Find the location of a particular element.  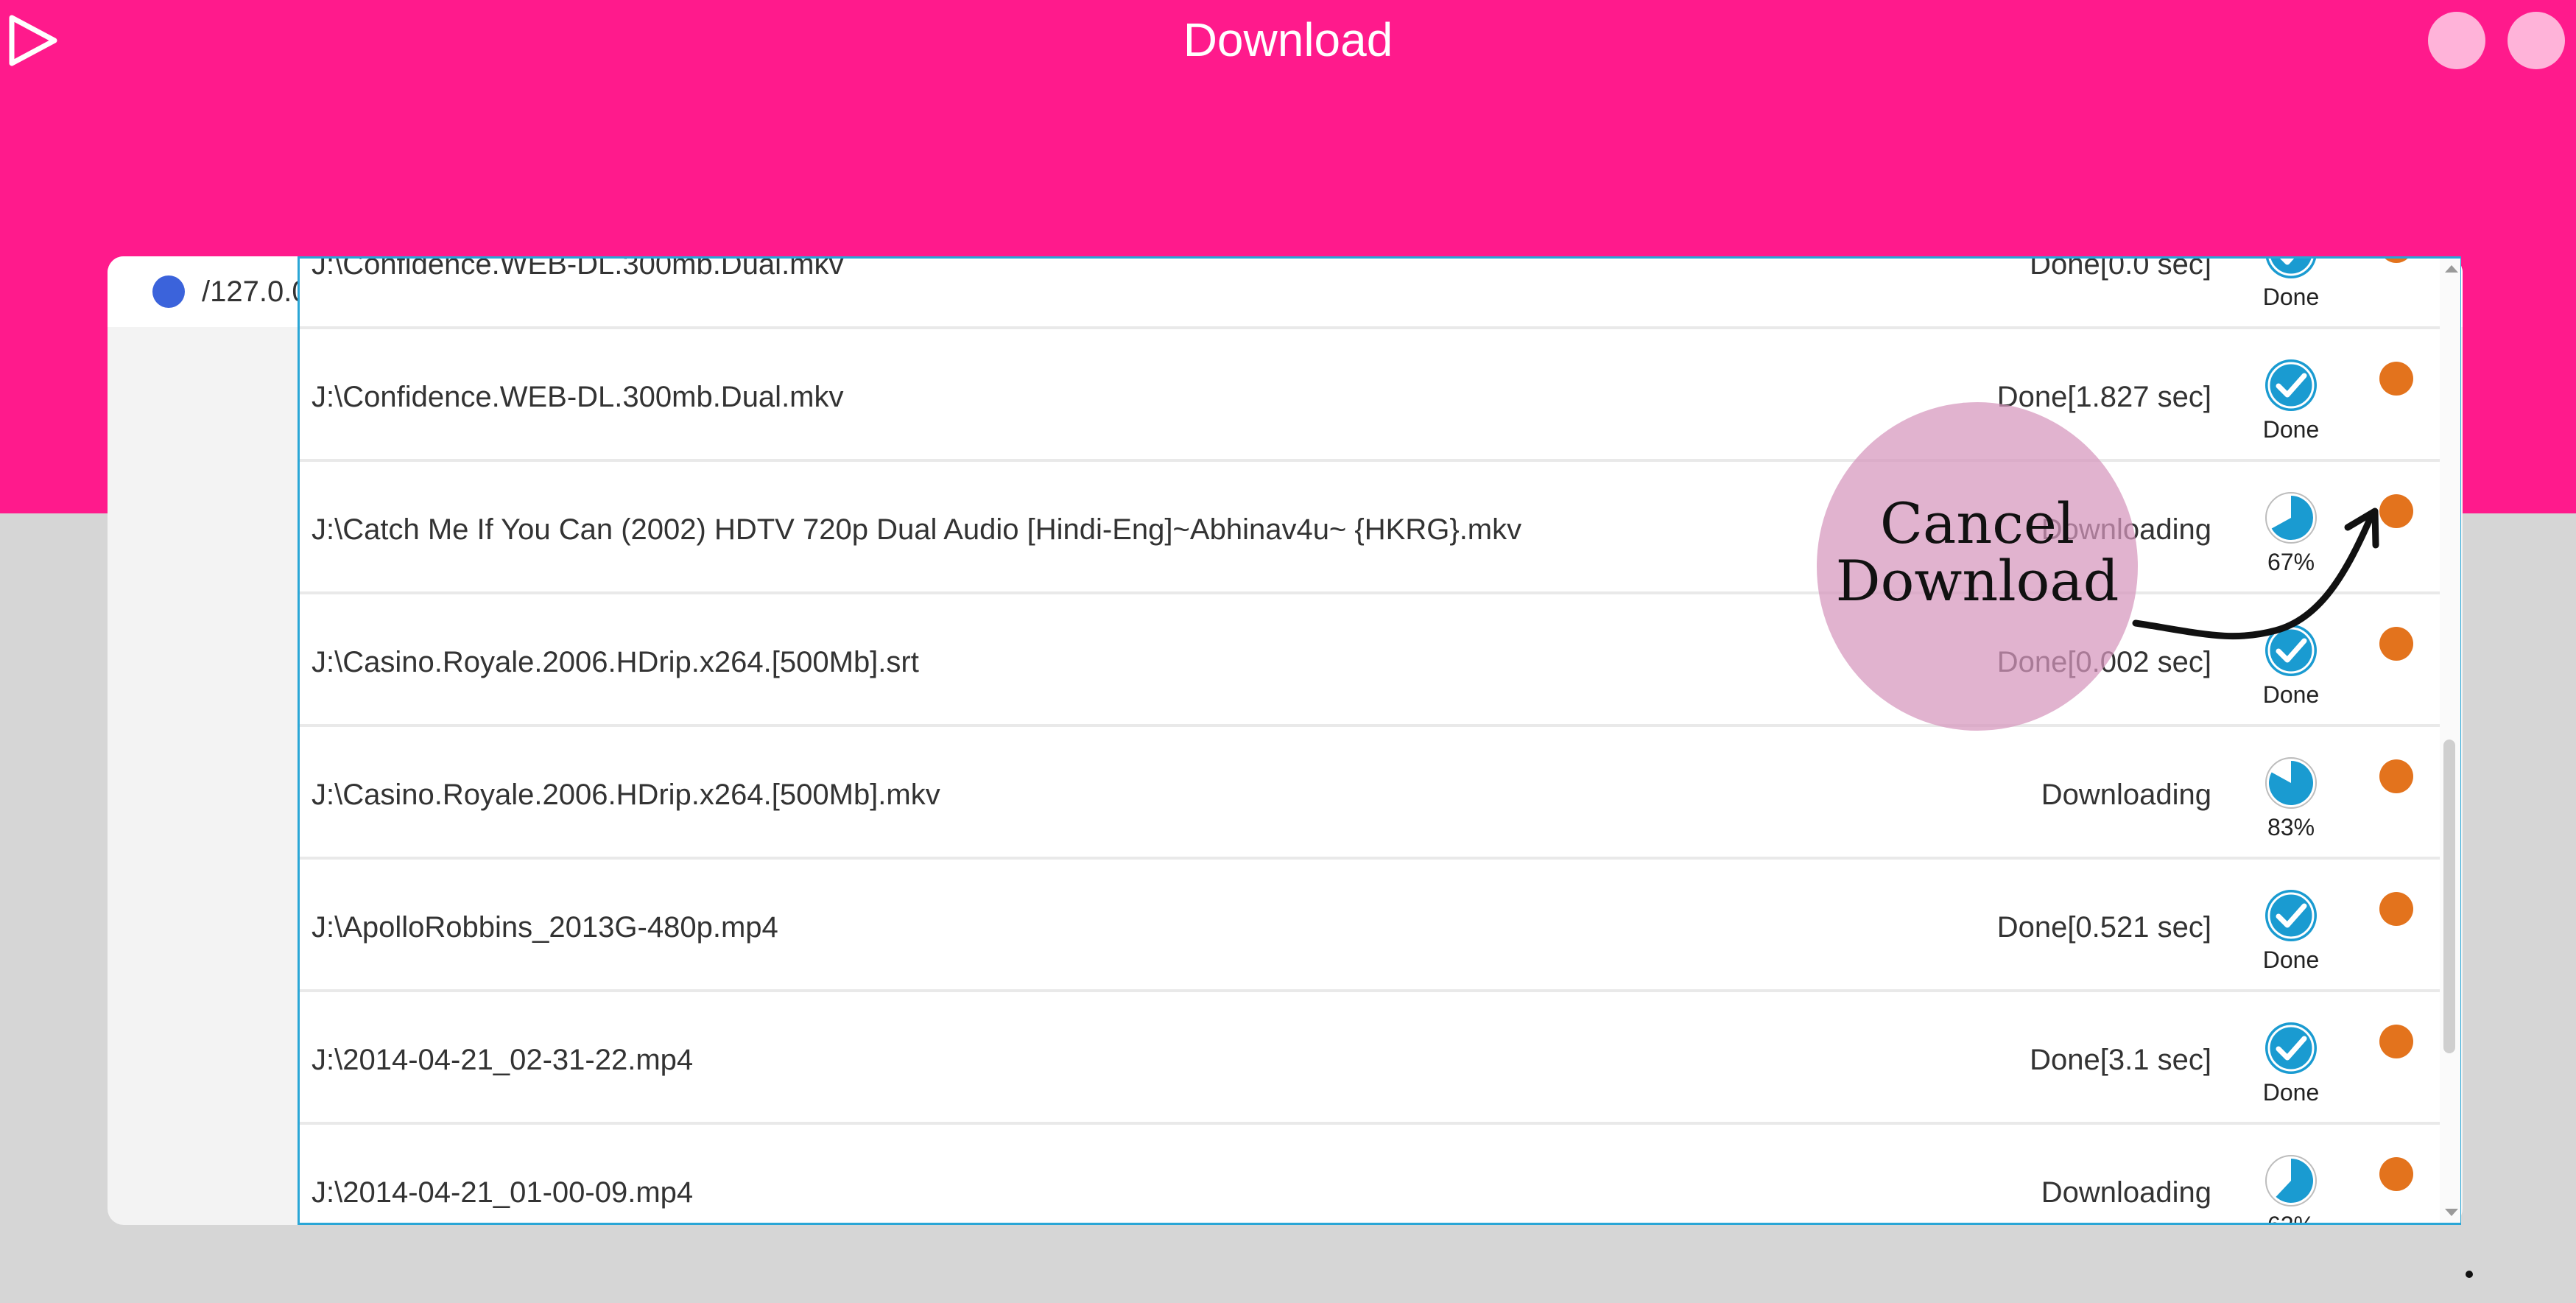

close-button is located at coordinates (2536, 40).